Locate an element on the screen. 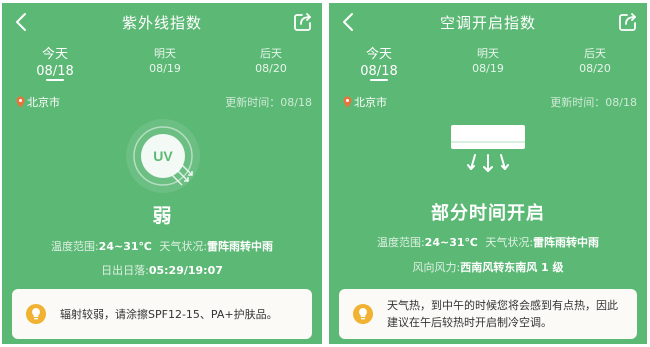 The height and width of the screenshot is (347, 650). sun-label: 日出日落: is located at coordinates (125, 270).